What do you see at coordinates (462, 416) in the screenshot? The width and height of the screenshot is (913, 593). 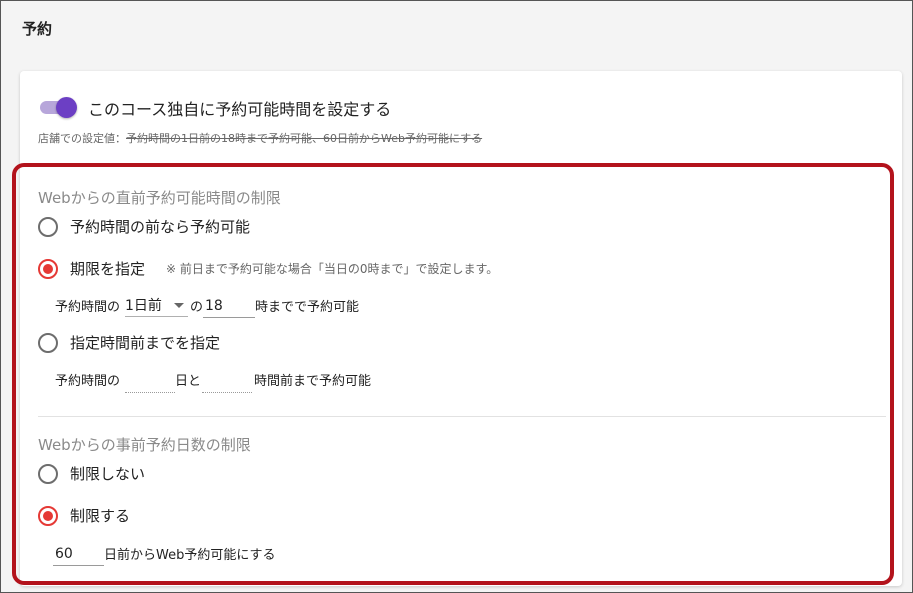 I see `group-divider` at bounding box center [462, 416].